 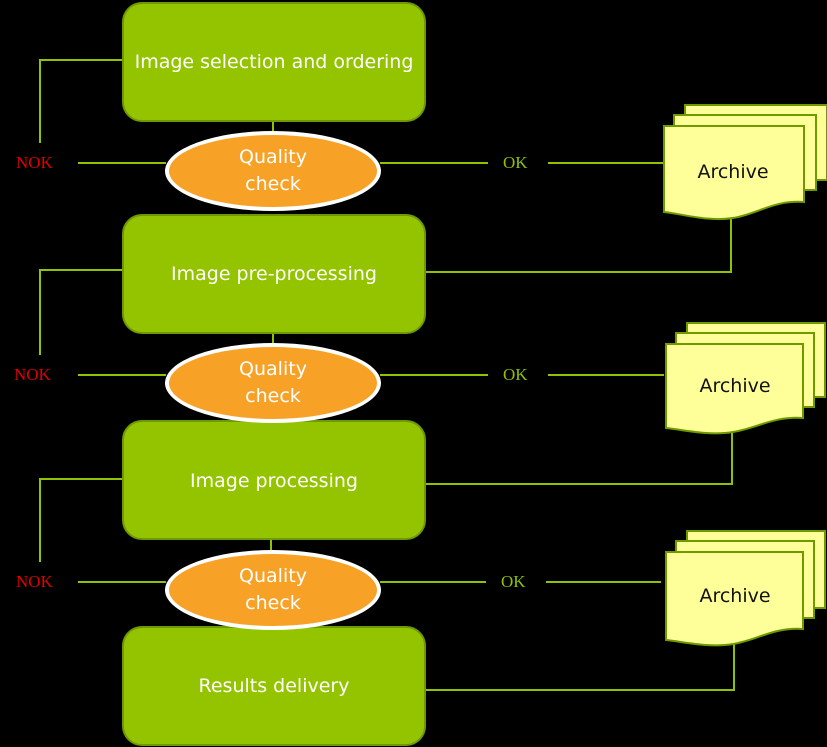 I want to click on ok-label-3: OK, so click(x=513, y=581).